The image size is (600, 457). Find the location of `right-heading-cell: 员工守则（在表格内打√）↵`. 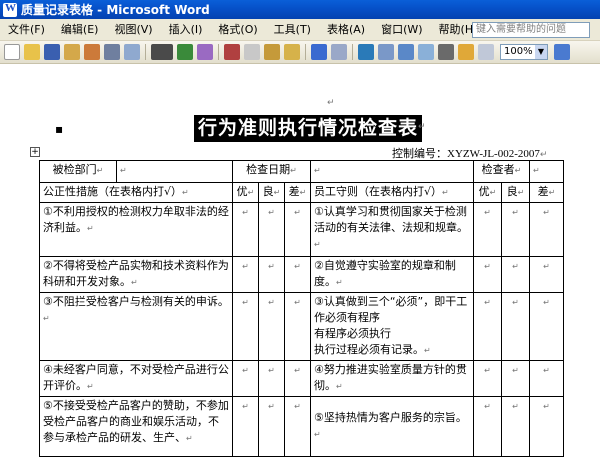

right-heading-cell: 员工守则（在表格内打√）↵ is located at coordinates (392, 192).